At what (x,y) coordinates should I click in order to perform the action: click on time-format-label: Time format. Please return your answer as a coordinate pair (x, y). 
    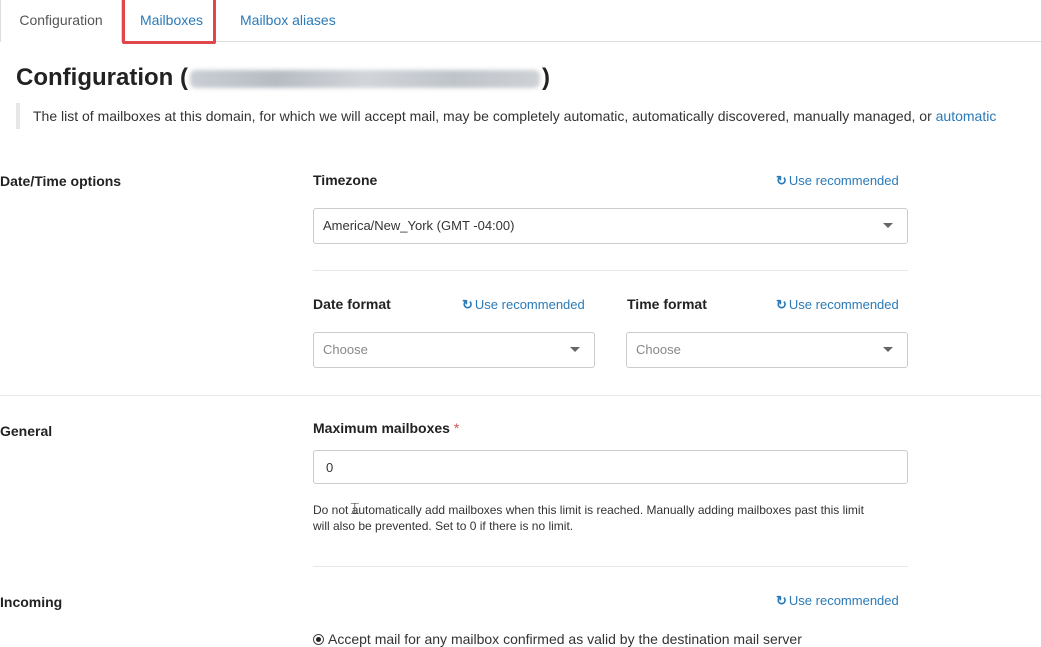
    Looking at the image, I should click on (667, 304).